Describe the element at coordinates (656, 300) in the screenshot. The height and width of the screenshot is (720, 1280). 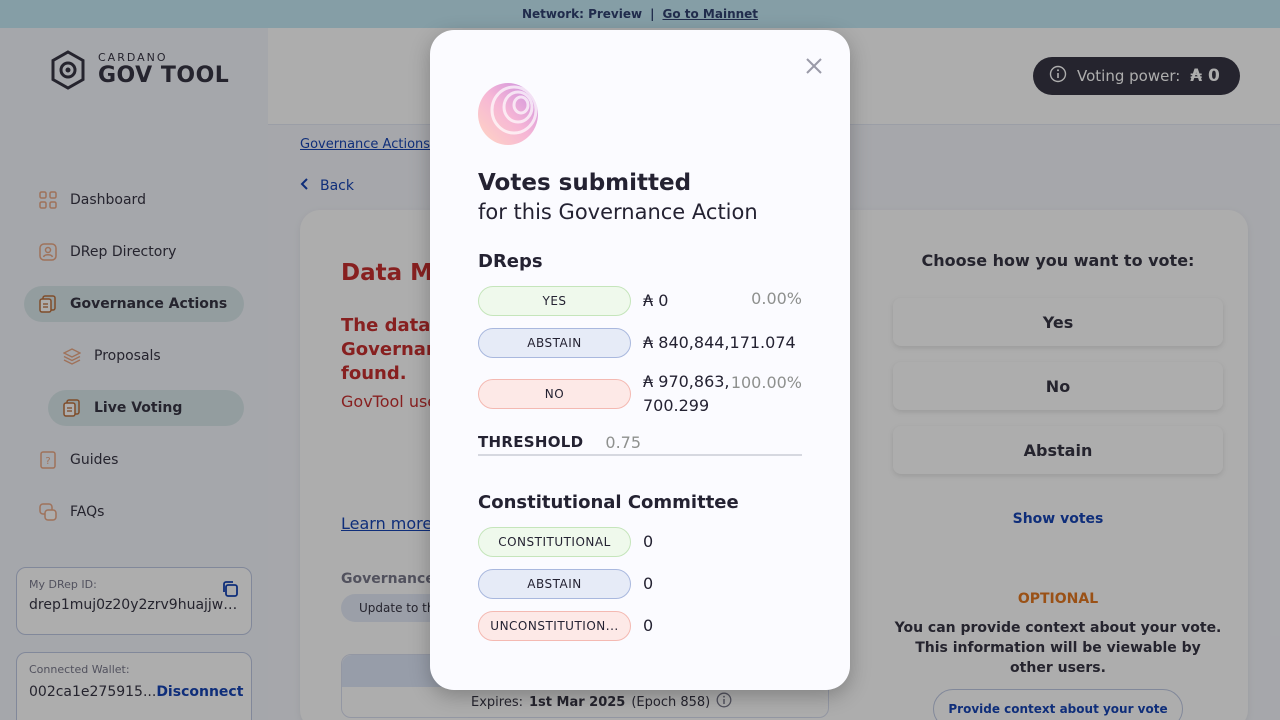
I see `drep-yes-amount: ₳ 0` at that location.